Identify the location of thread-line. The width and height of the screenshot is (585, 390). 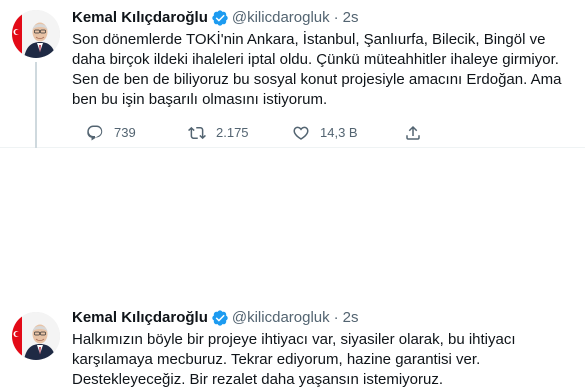
(36, 105).